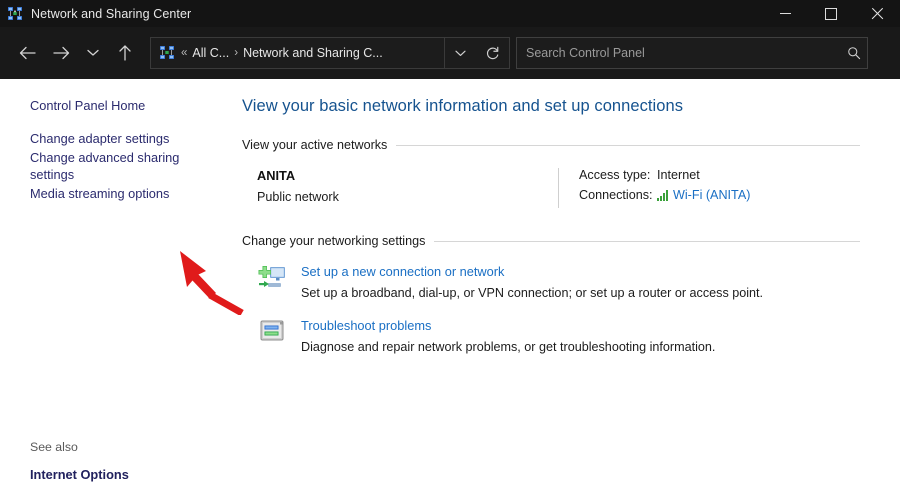 This screenshot has height=500, width=900. I want to click on active-network-identity: ANITA Public network, so click(400, 188).